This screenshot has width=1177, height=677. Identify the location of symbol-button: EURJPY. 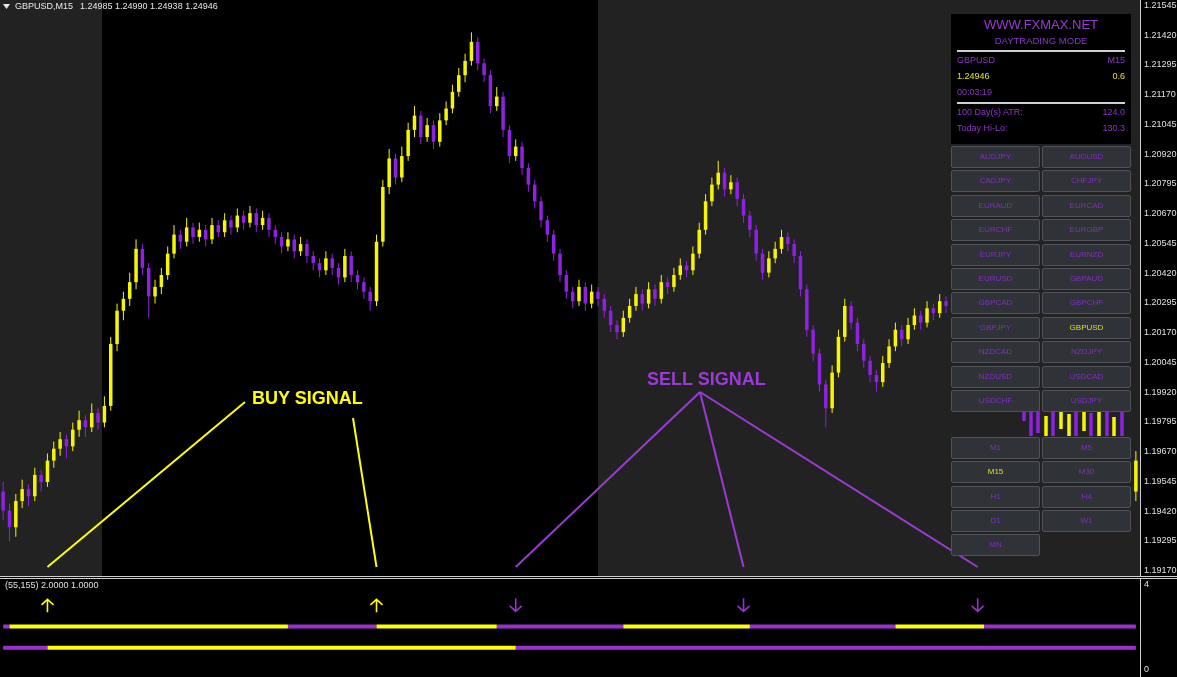
(995, 254).